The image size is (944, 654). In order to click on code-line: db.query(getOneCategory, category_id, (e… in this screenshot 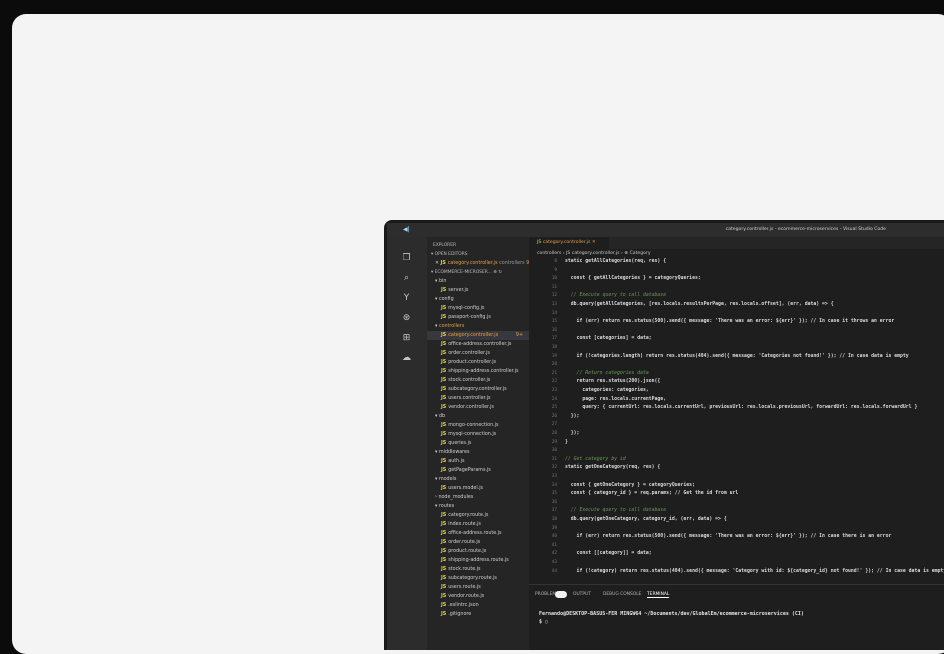, I will do `click(646, 519)`.